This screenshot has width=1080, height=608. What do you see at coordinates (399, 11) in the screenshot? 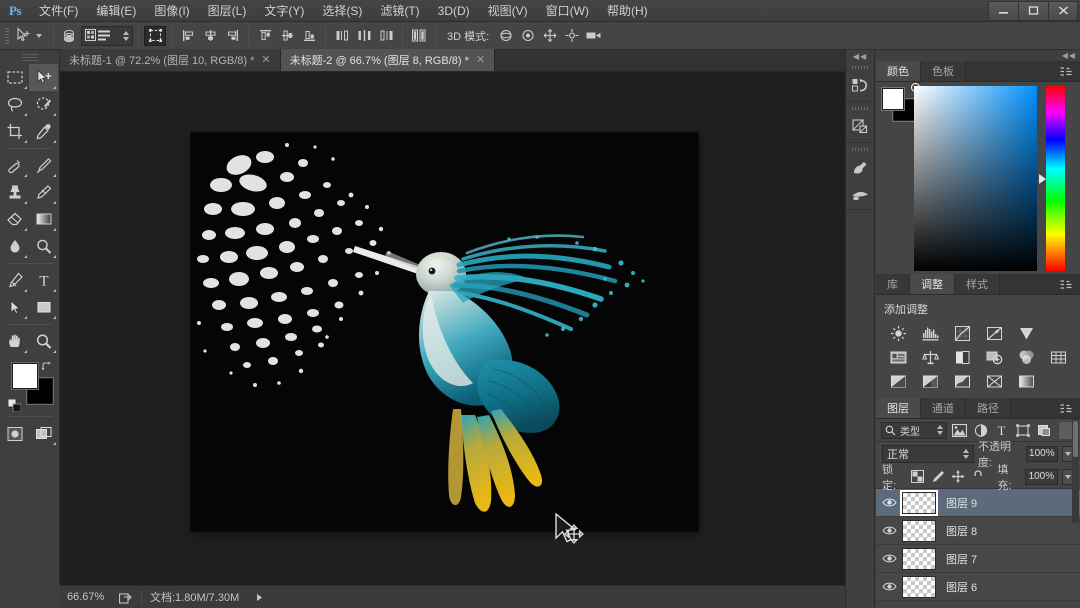
I see `menu-filter: 滤镜(T)` at bounding box center [399, 11].